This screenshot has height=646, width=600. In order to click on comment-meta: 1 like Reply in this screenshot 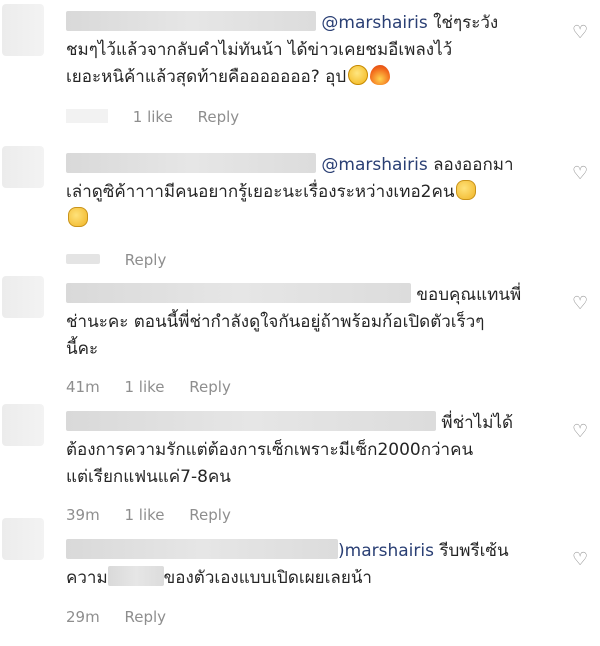, I will do `click(162, 117)`.